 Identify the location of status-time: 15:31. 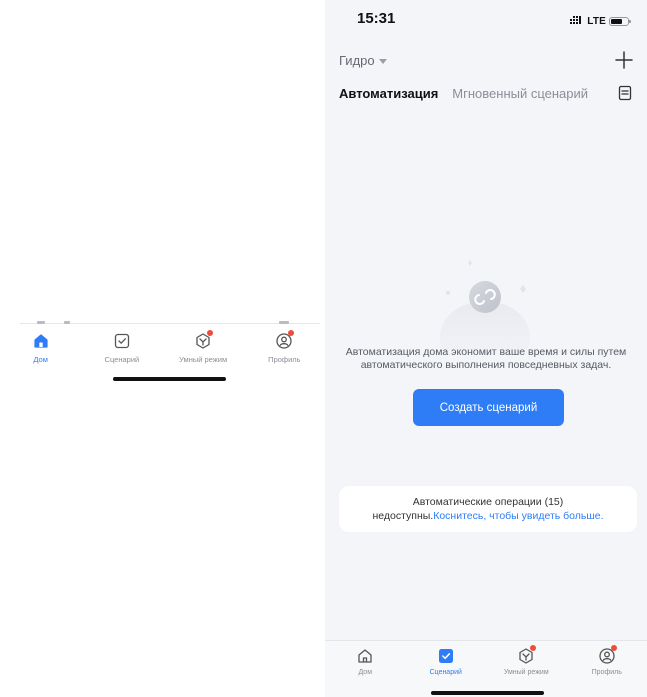
(376, 18).